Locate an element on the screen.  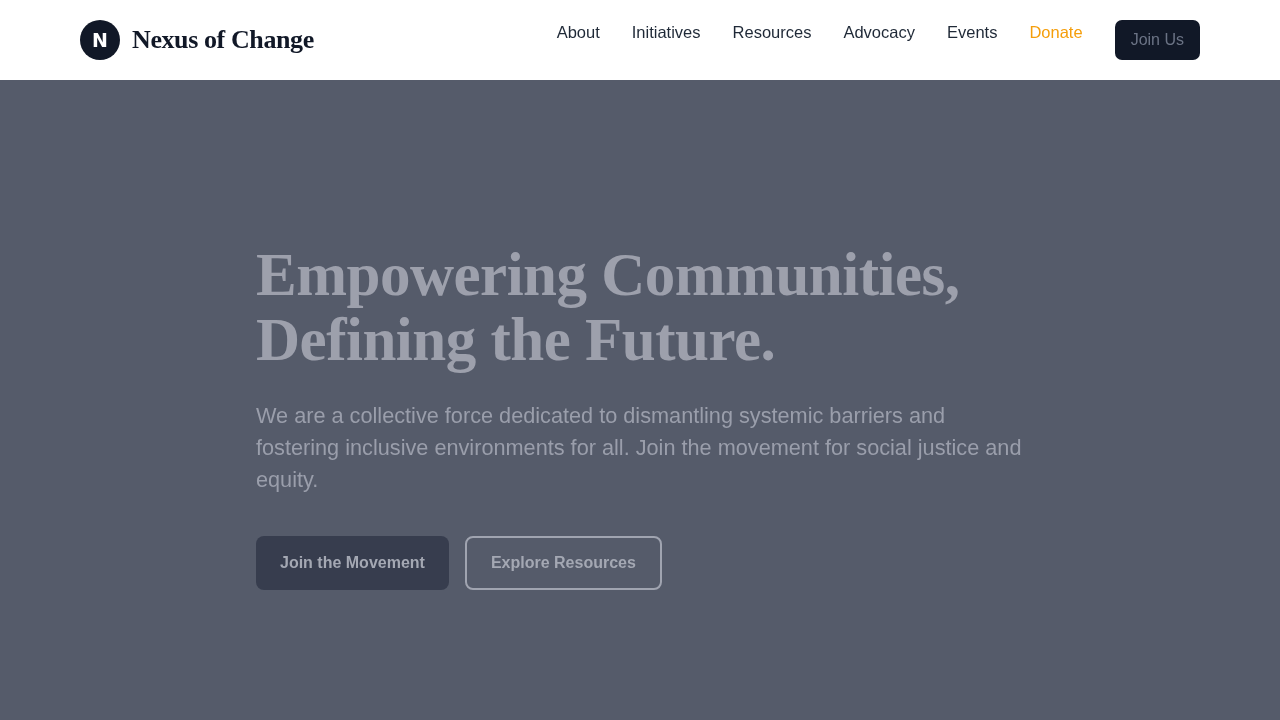
join-movement-button: Join the Movement is located at coordinates (352, 563).